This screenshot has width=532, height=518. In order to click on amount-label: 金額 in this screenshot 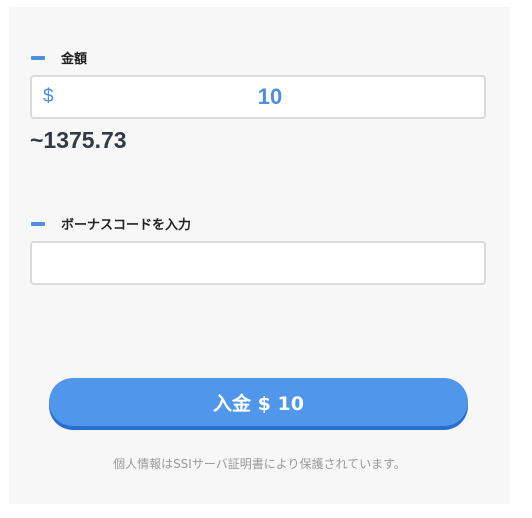, I will do `click(74, 59)`.